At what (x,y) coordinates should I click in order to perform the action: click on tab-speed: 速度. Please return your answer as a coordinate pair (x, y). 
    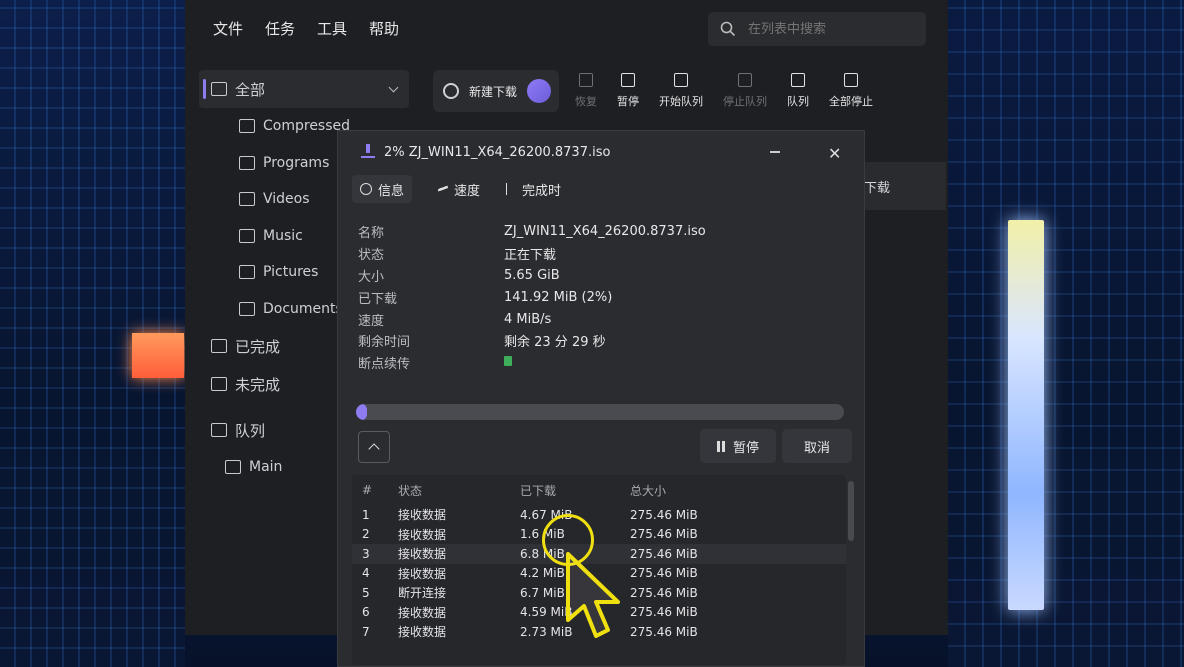
    Looking at the image, I should click on (459, 189).